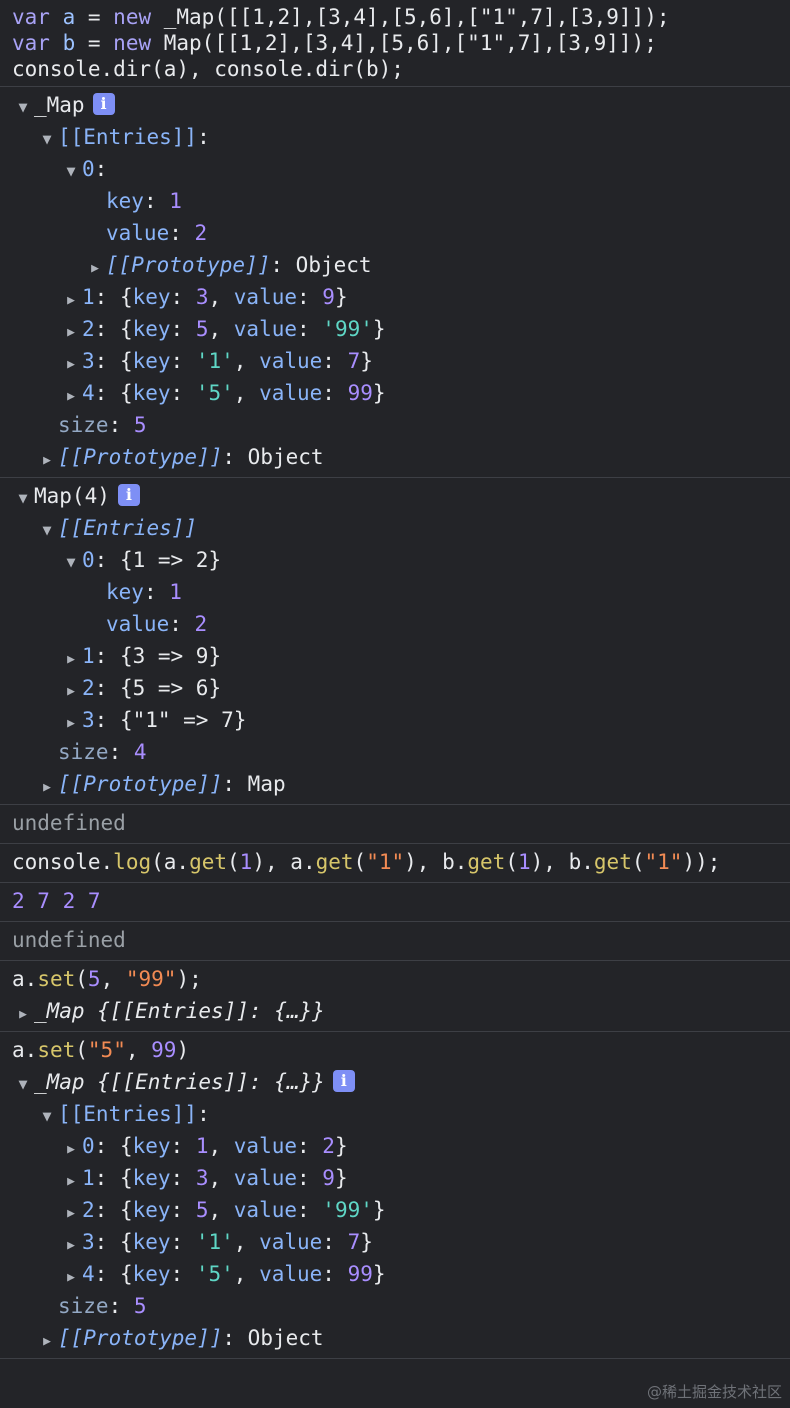 The image size is (790, 1408). I want to click on entry-index: 3, so click(88, 1242).